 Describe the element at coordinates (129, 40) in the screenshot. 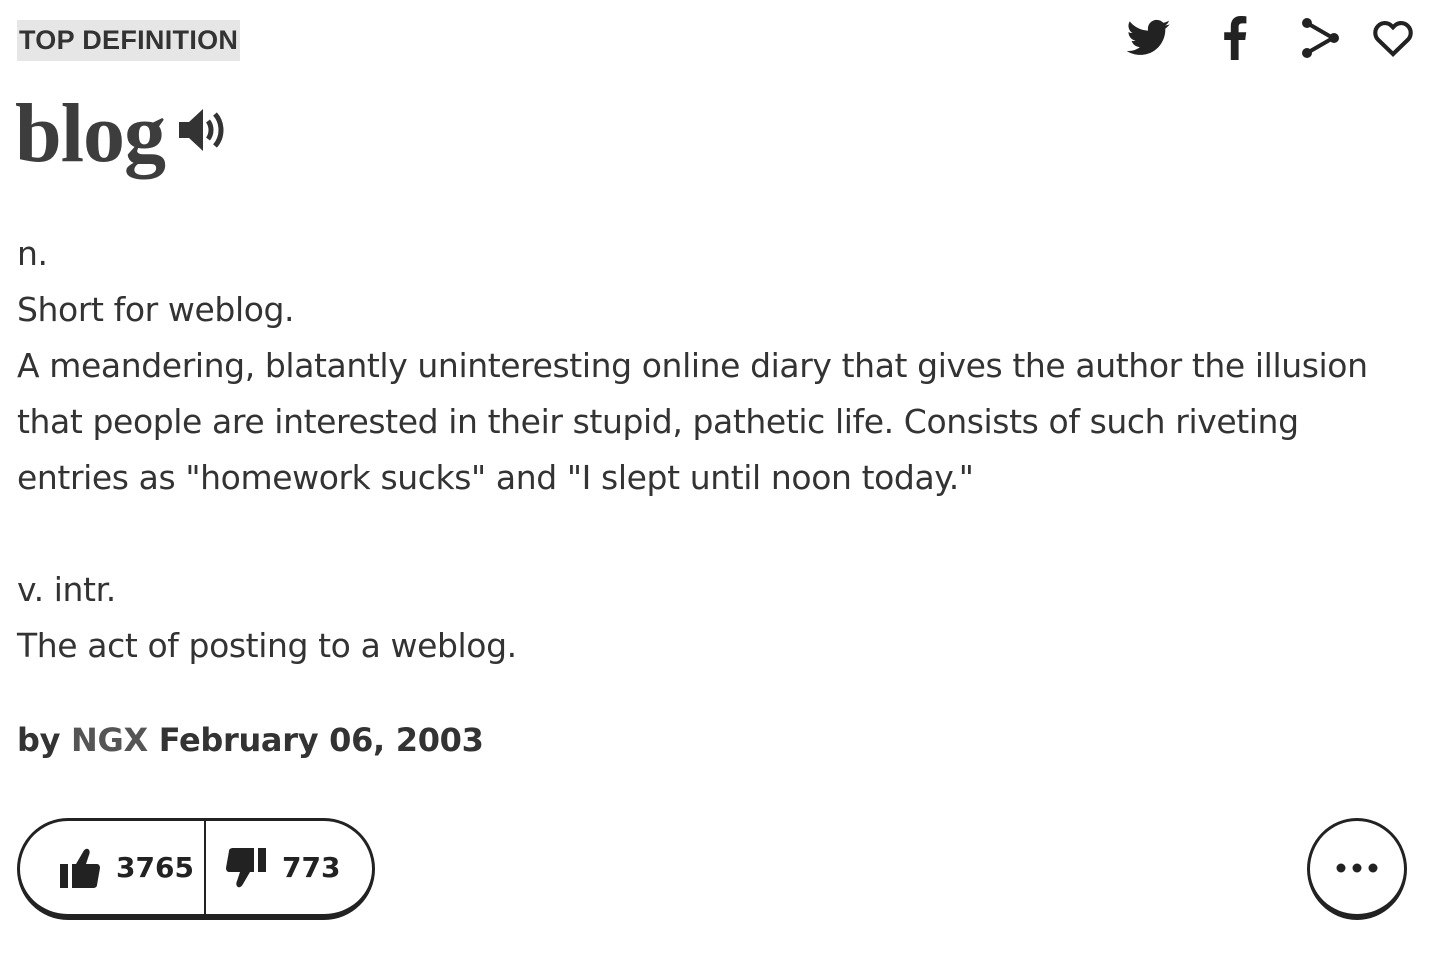

I see `top-definition-badge: TOP DEFINITION` at that location.